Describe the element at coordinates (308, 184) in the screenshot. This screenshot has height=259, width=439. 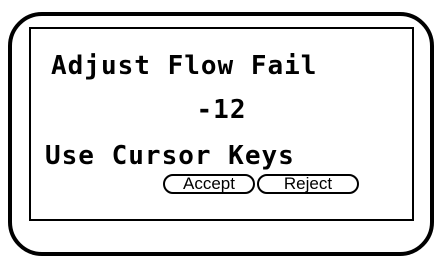
I see `reject-button: Reject` at that location.